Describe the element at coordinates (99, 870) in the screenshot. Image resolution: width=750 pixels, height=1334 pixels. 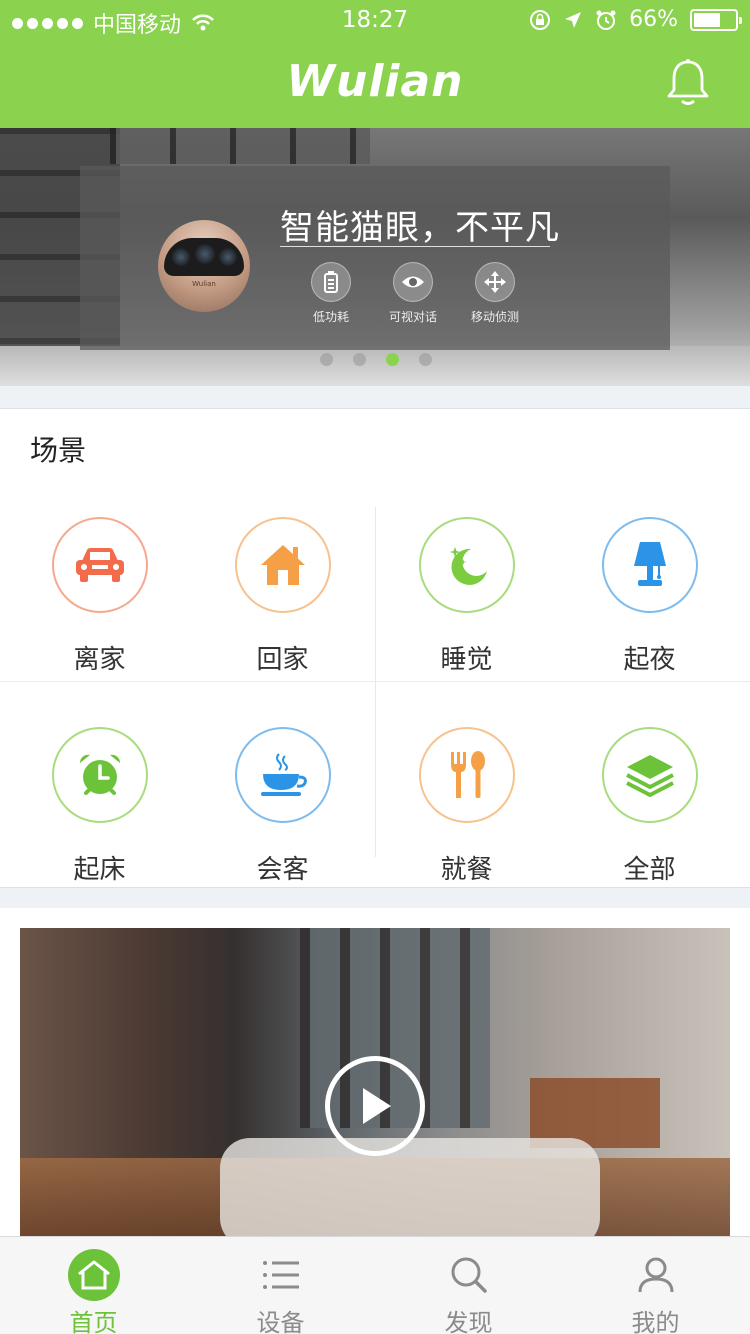
I see `scene-label: 起床` at that location.